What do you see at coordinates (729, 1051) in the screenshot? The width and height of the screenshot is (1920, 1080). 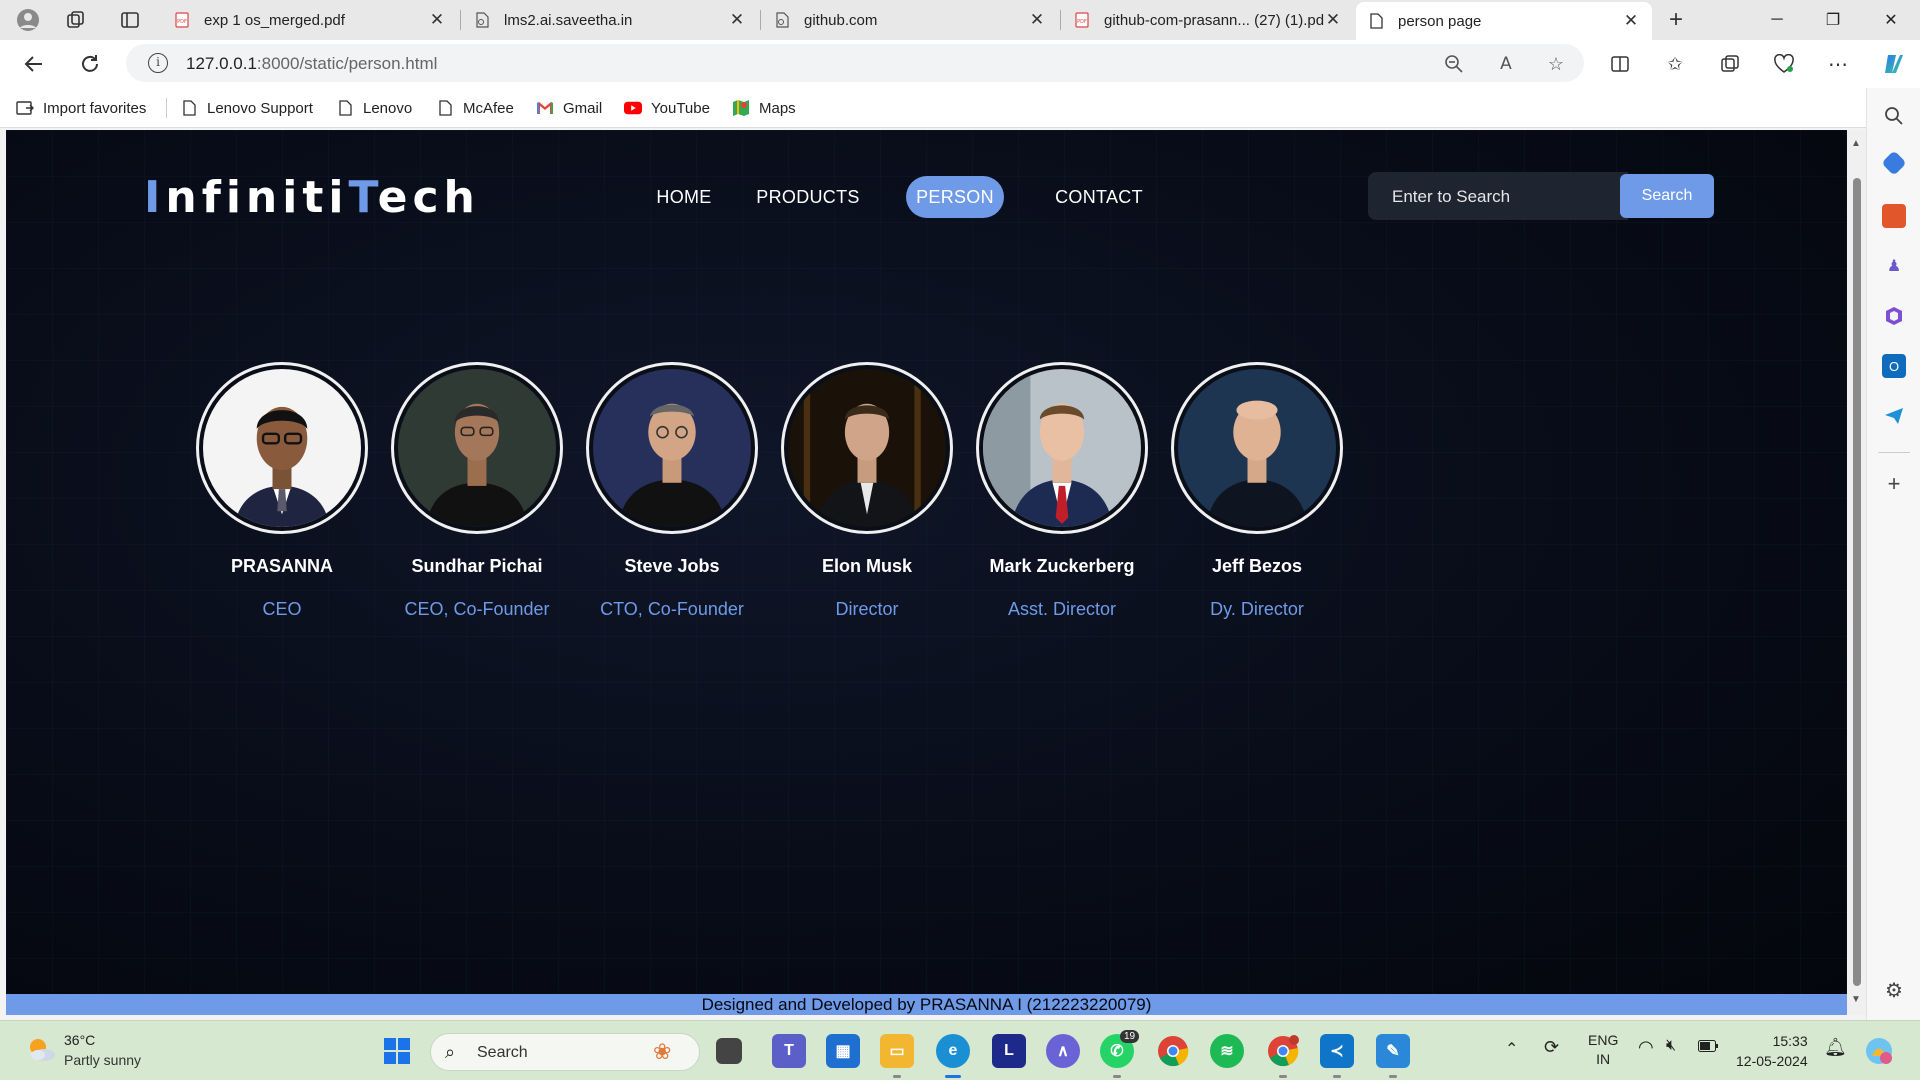 I see `task-view-icon` at bounding box center [729, 1051].